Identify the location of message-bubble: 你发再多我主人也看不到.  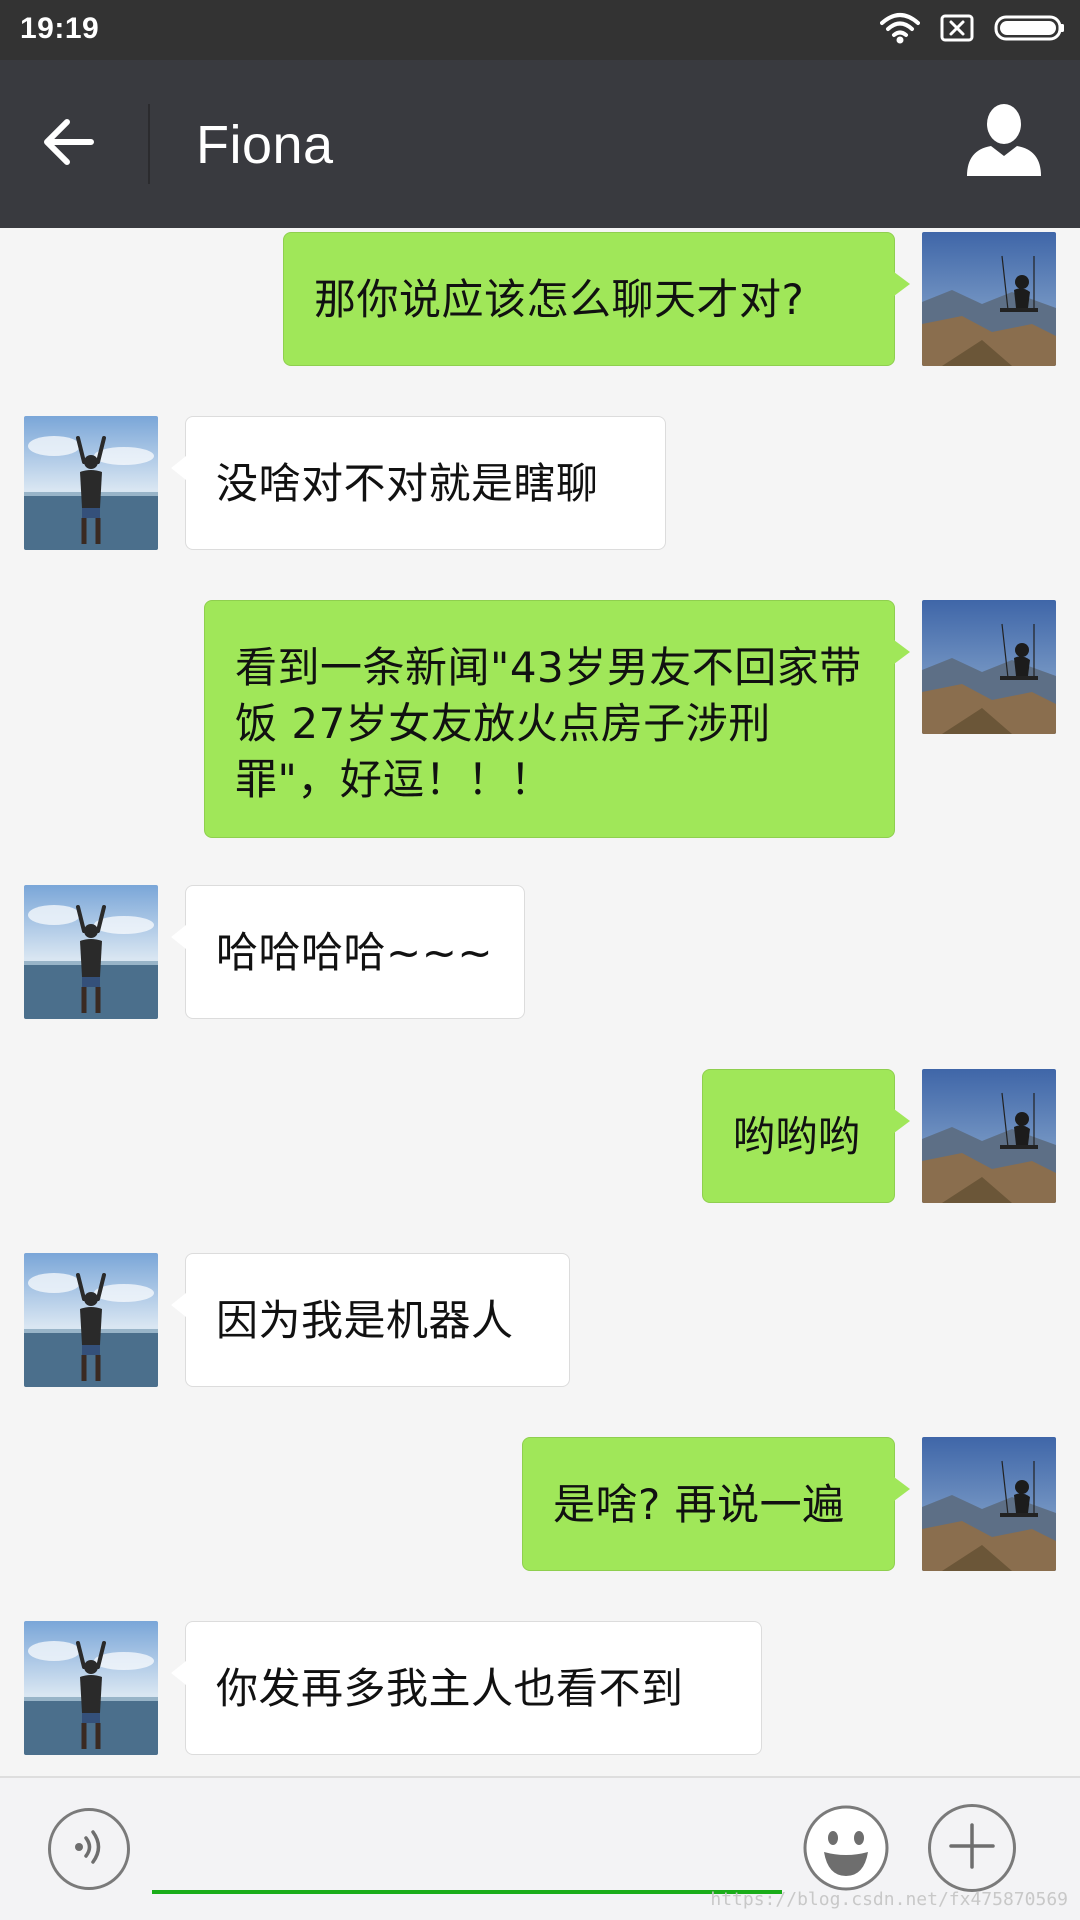
(473, 1688).